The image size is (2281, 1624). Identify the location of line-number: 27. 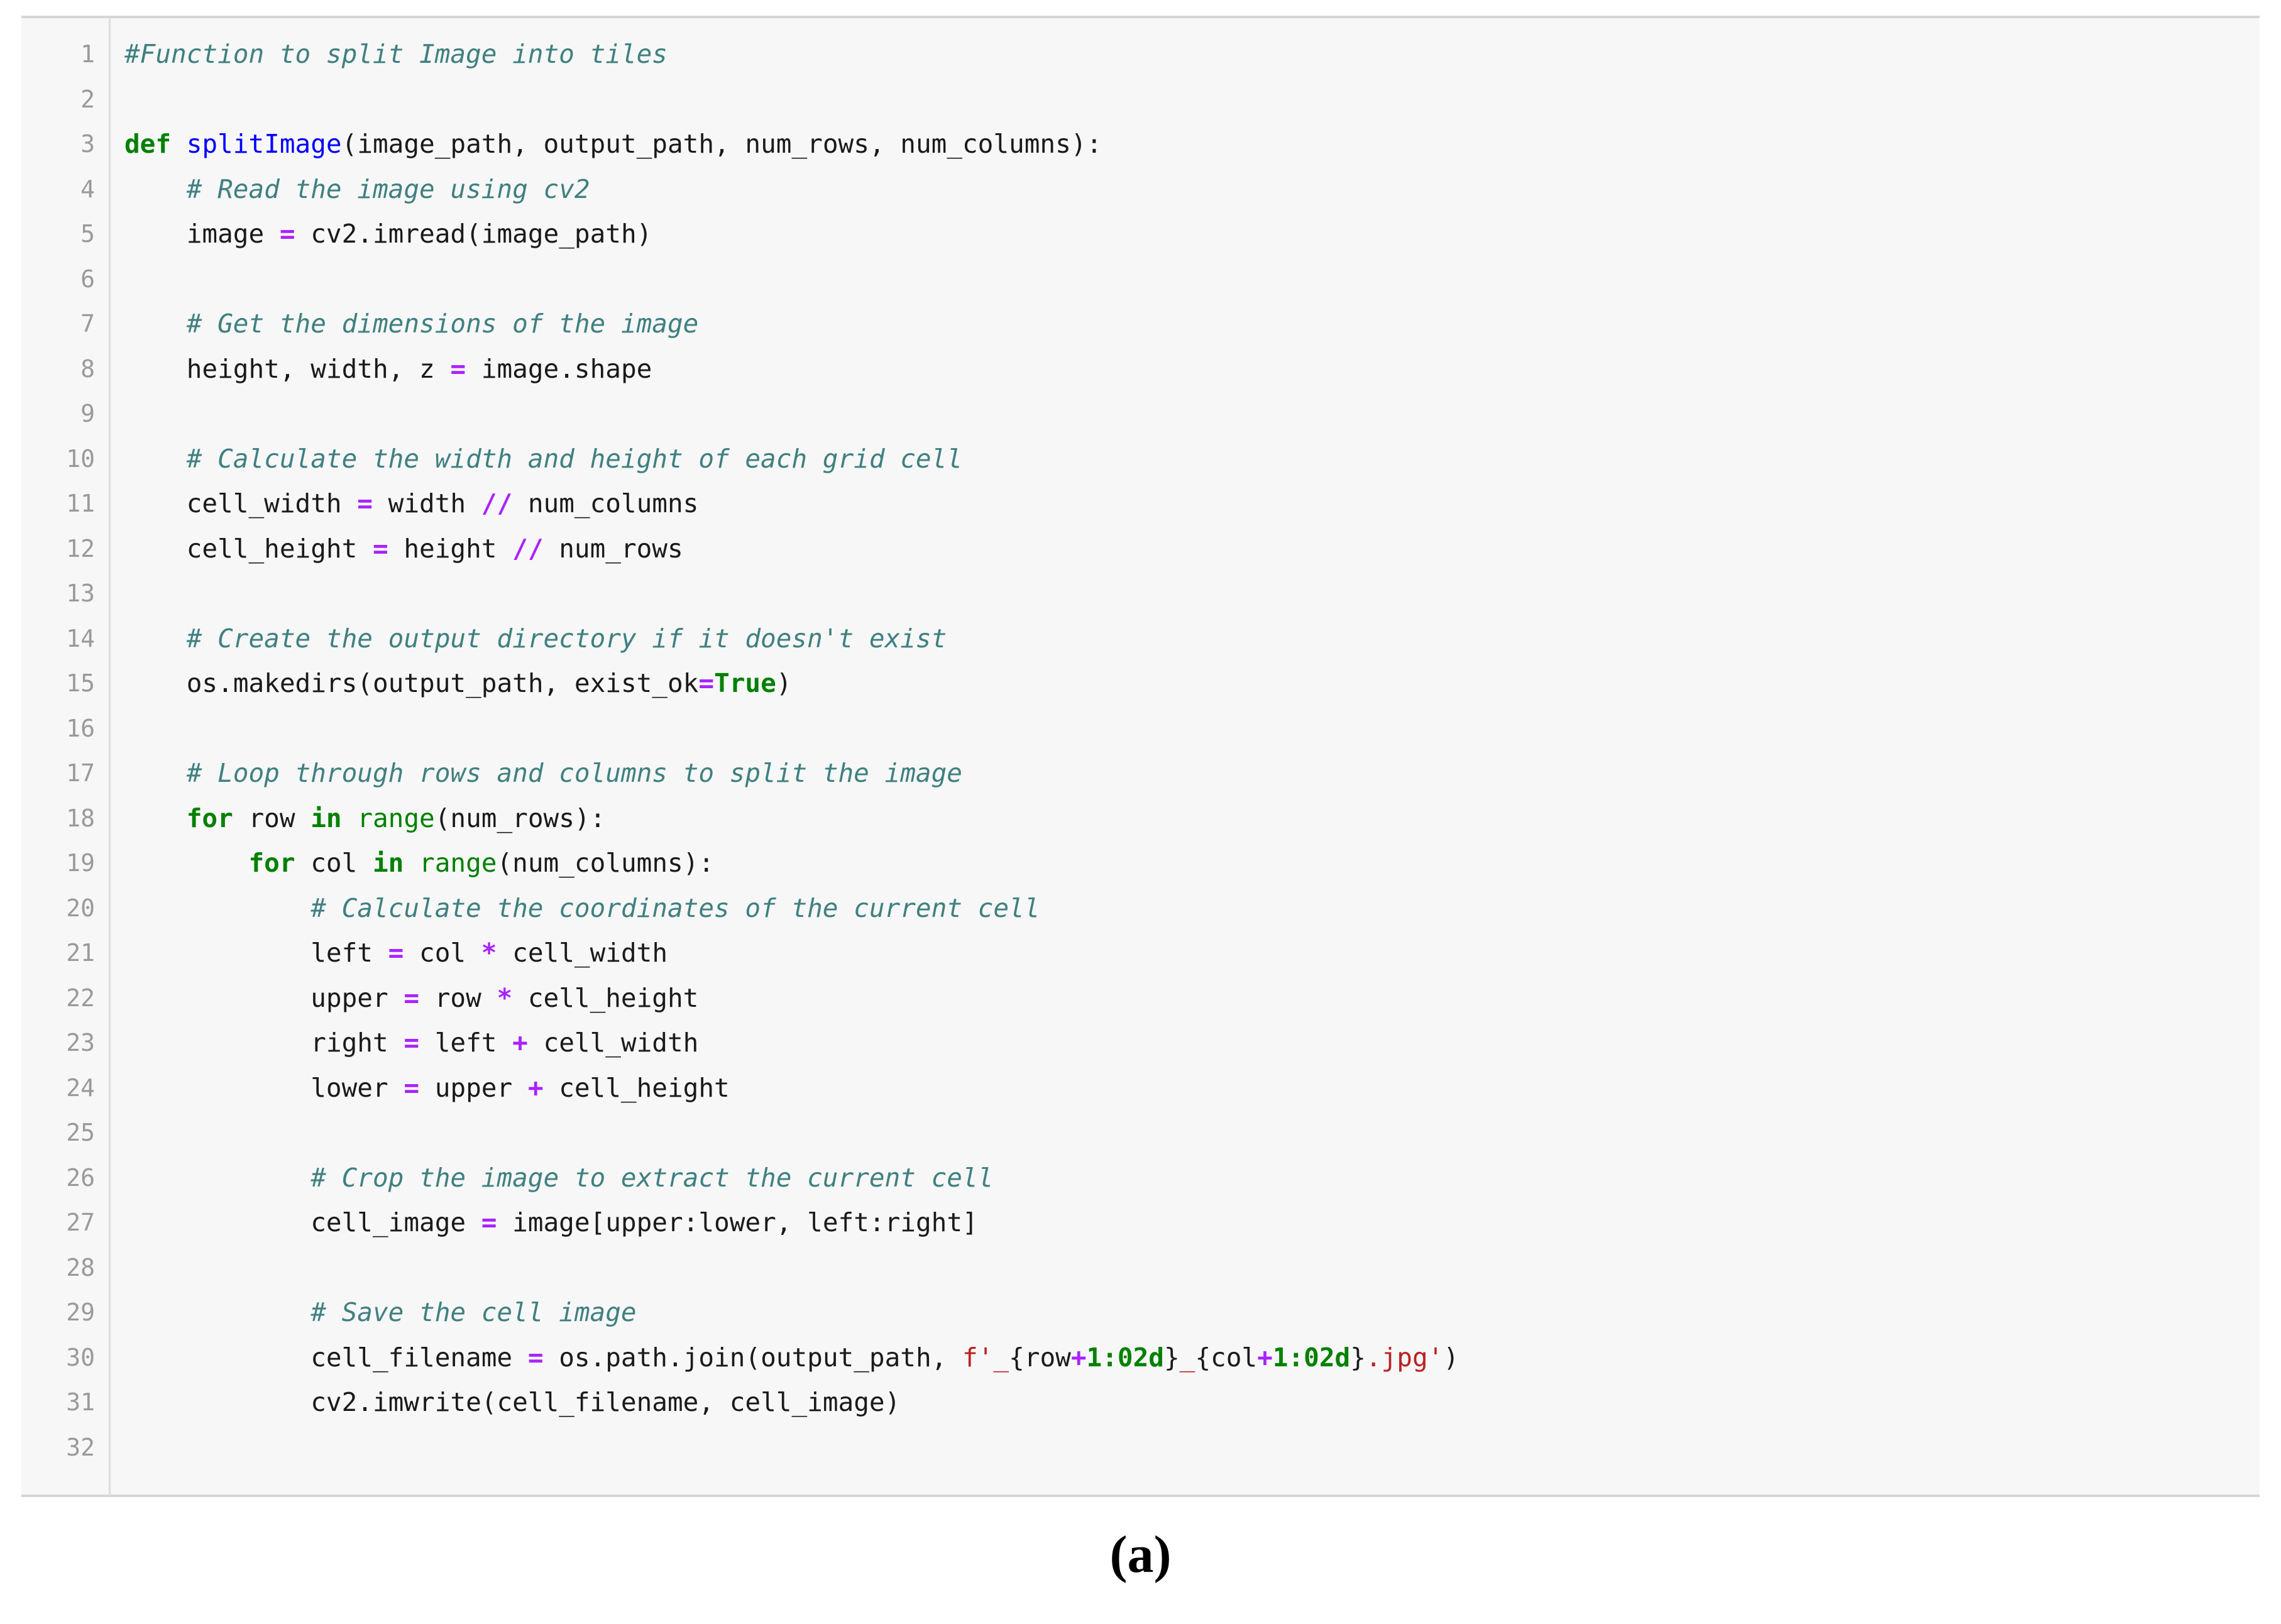
(80, 1222).